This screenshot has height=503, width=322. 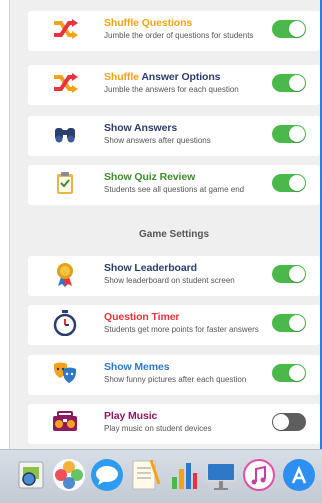 What do you see at coordinates (65, 323) in the screenshot?
I see `stopwatch-icon` at bounding box center [65, 323].